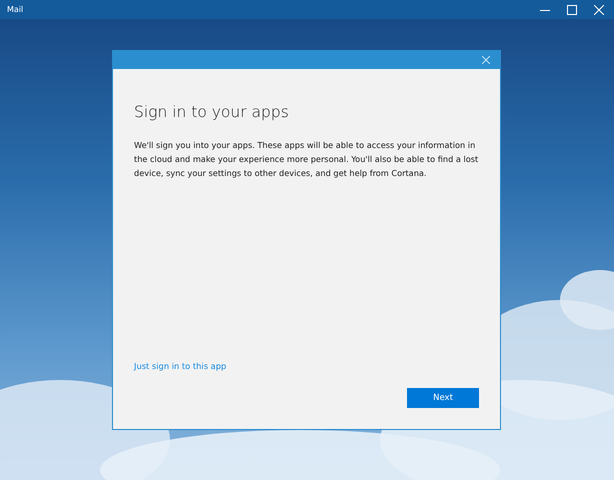 The width and height of the screenshot is (614, 480). I want to click on window-title: Mail, so click(15, 9).